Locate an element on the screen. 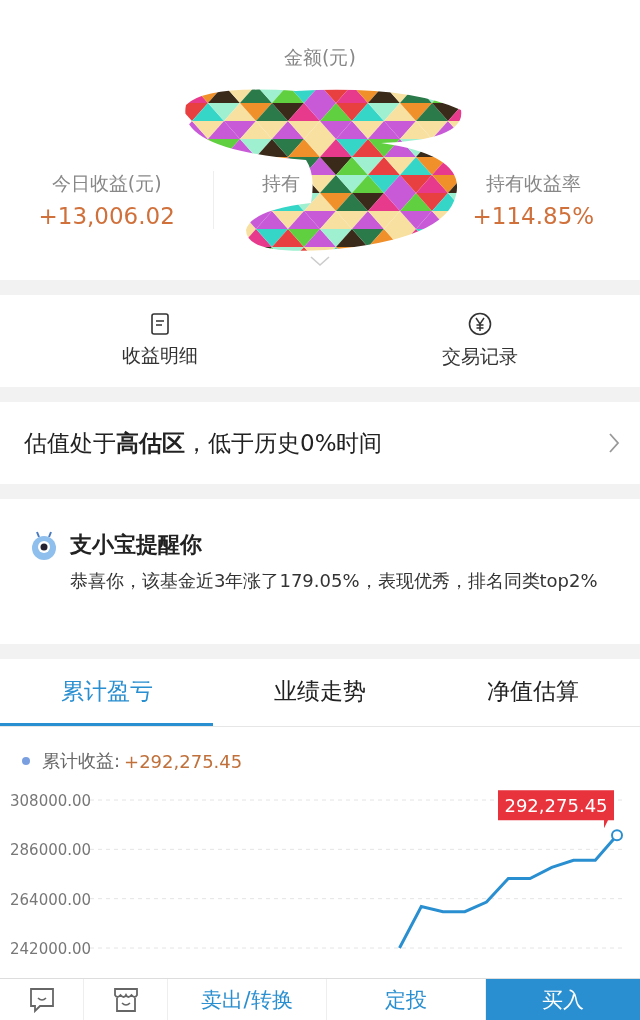 The image size is (640, 1020). stat-value: +13,006.02 is located at coordinates (106, 216).